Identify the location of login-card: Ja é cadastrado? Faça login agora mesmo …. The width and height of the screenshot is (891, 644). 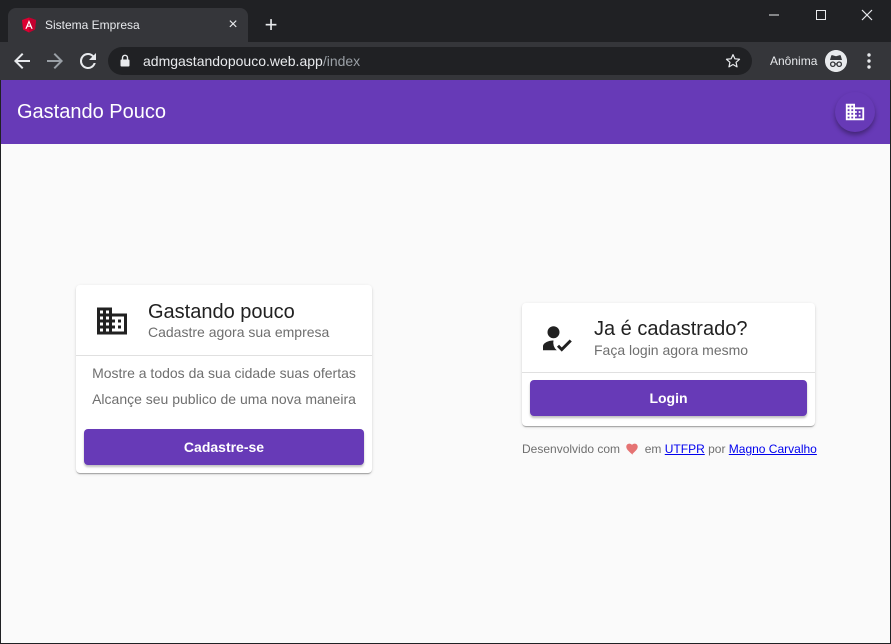
(668, 364).